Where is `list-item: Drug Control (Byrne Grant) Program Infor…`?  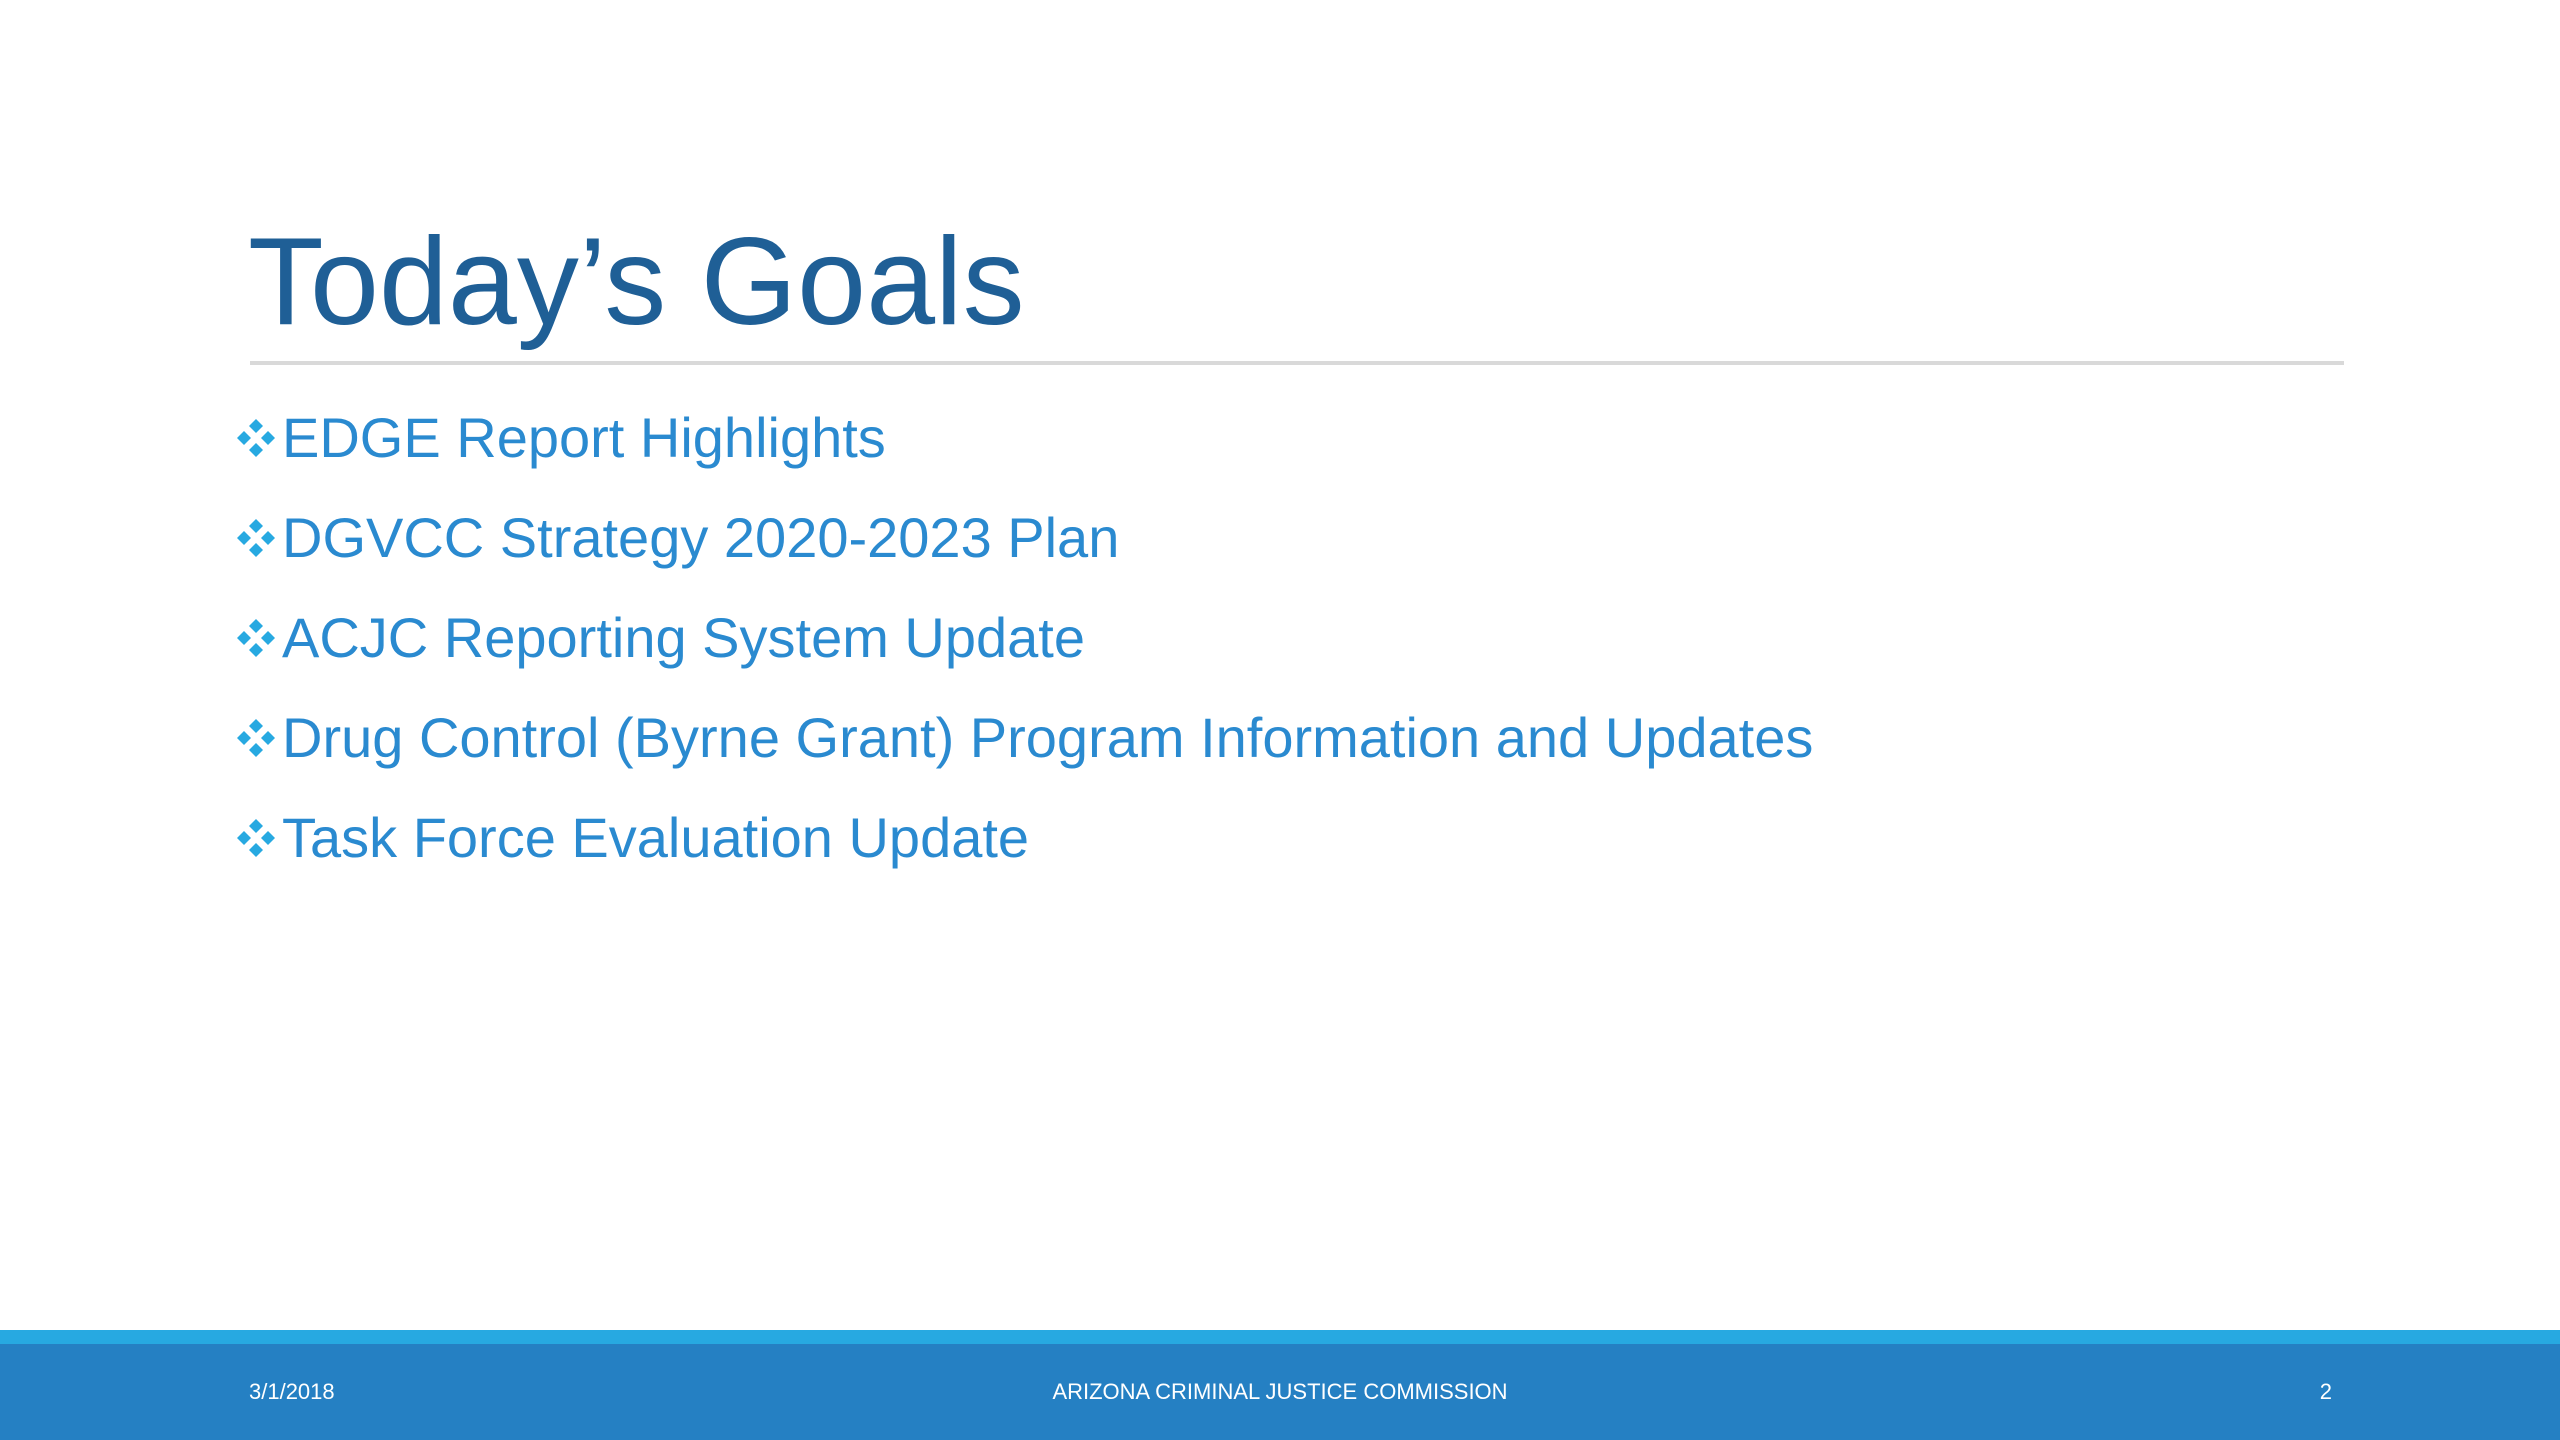
list-item: Drug Control (Byrne Grant) Program Infor… is located at coordinates (1022, 738).